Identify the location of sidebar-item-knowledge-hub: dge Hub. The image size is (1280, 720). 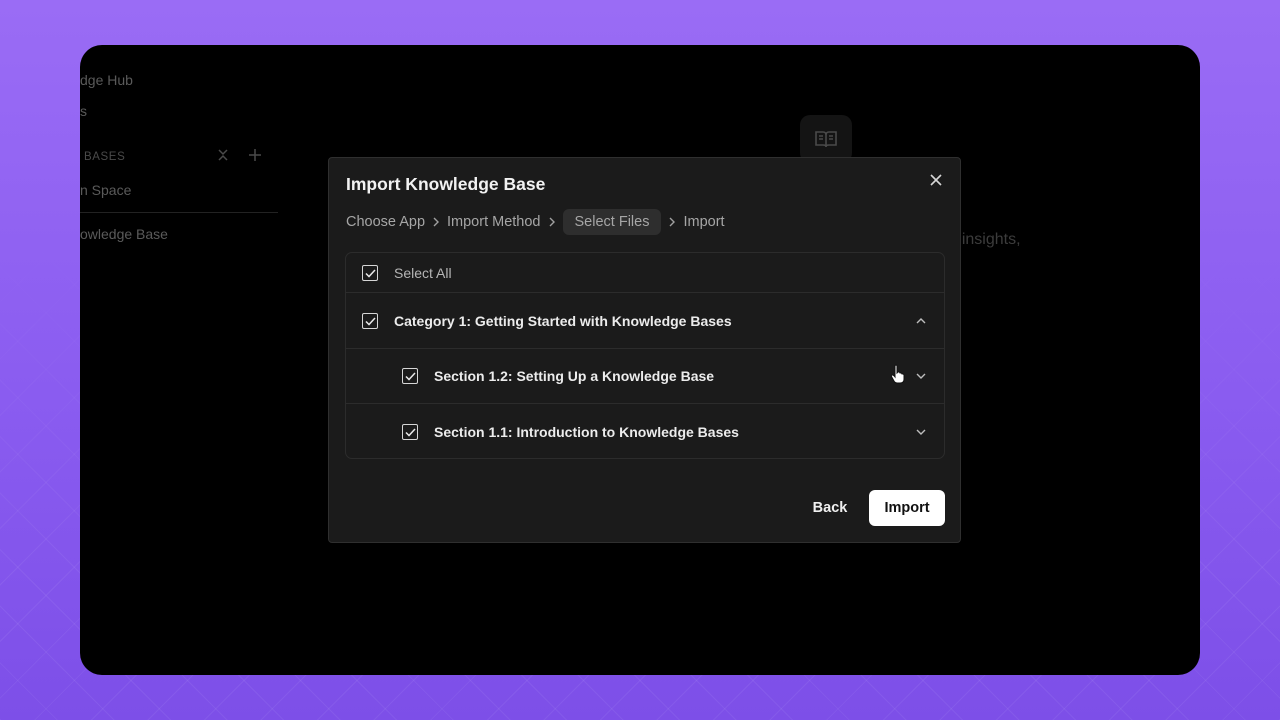
(106, 80).